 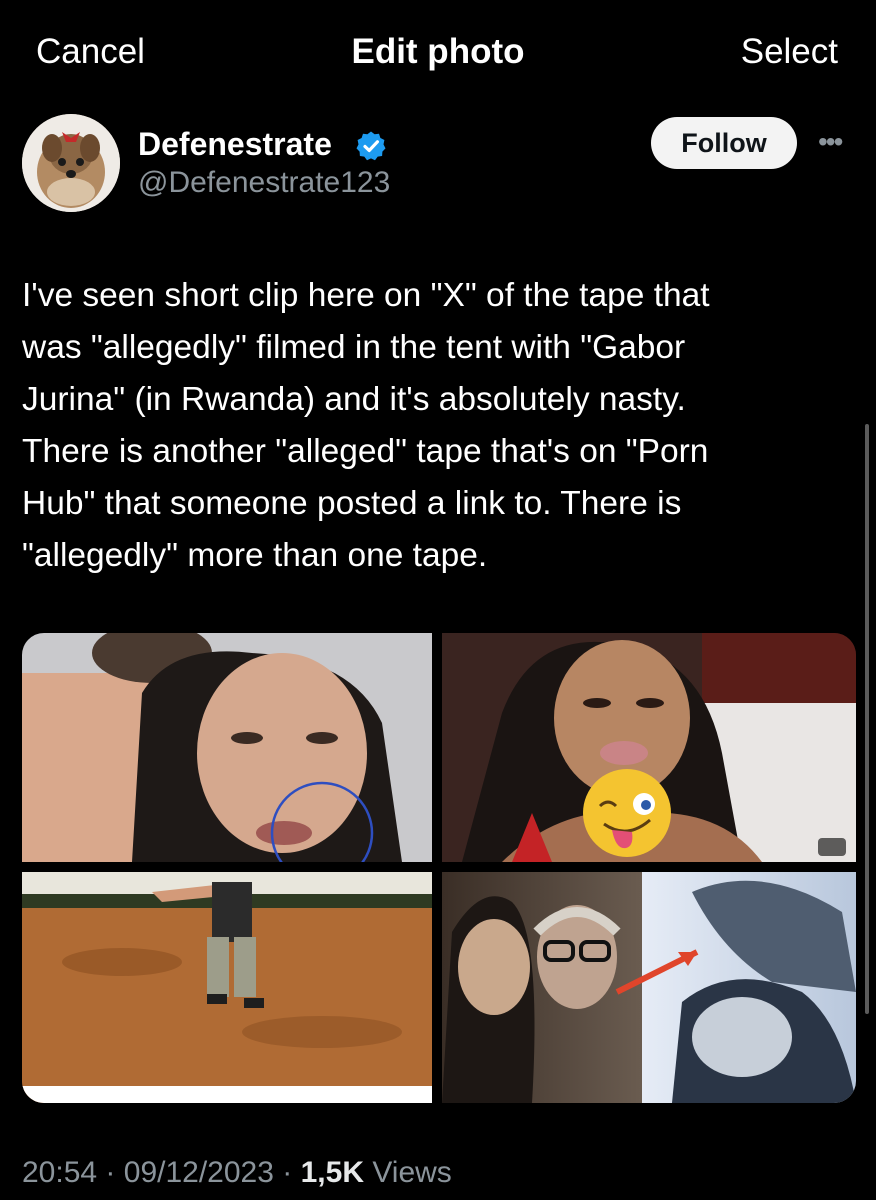 I want to click on winking-tongue-emoji-icon, so click(x=627, y=813).